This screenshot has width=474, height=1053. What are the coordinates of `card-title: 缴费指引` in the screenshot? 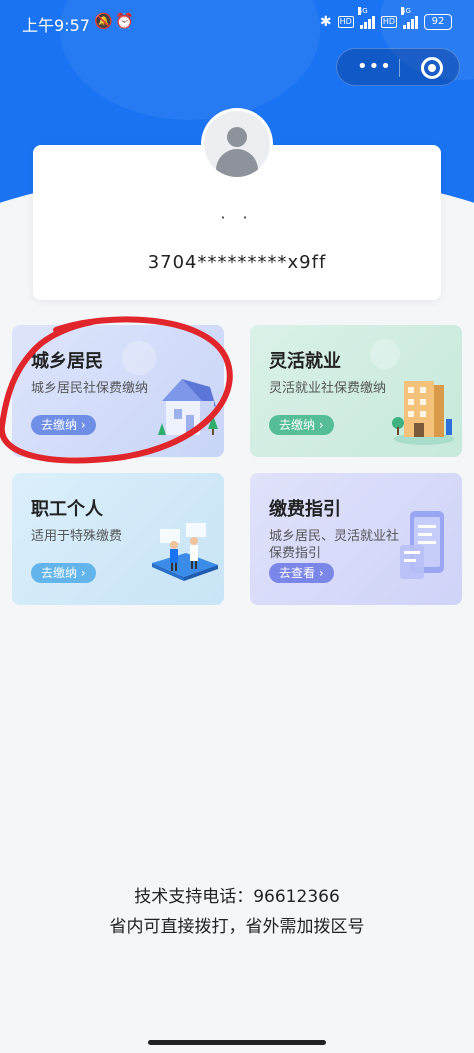 It's located at (305, 509).